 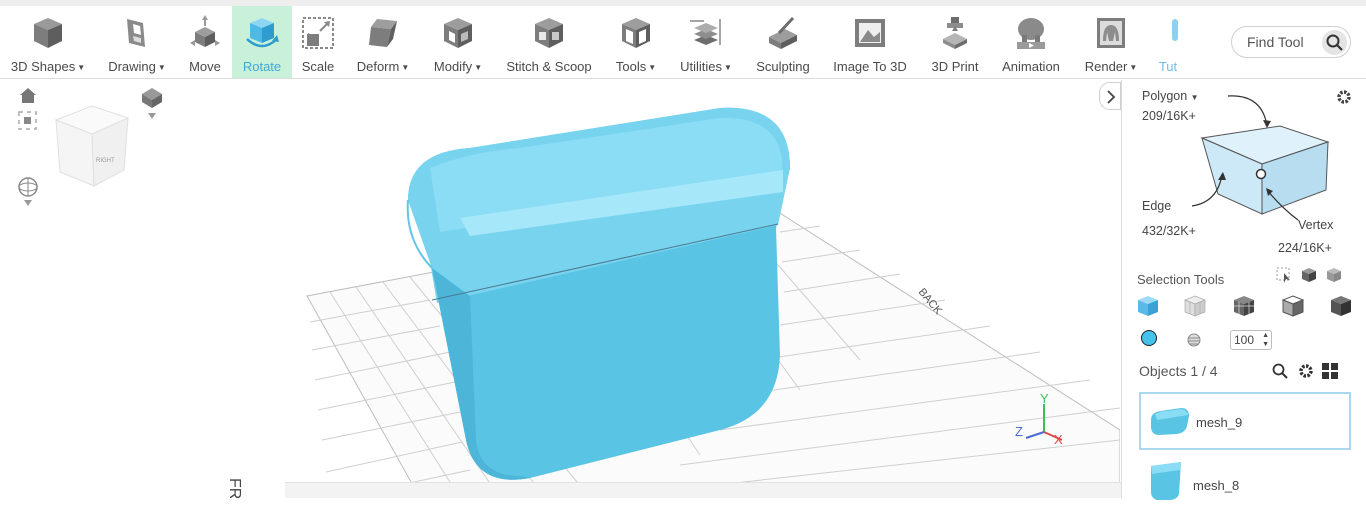 What do you see at coordinates (1181, 279) in the screenshot?
I see `selection-tools-title: Selection Tools` at bounding box center [1181, 279].